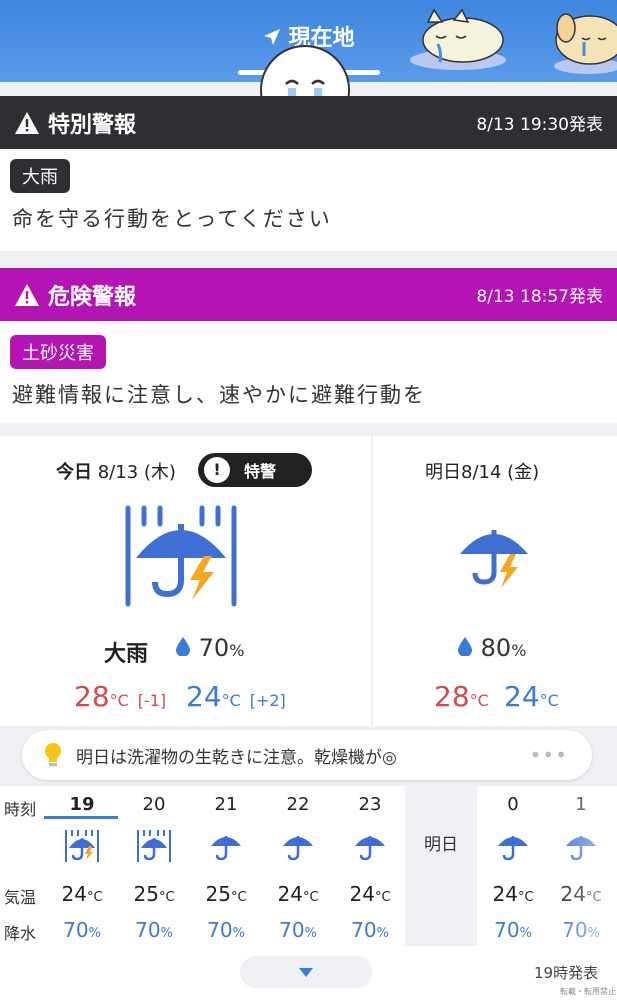  I want to click on today-date-label: 今日 8/13 (木), so click(116, 471).